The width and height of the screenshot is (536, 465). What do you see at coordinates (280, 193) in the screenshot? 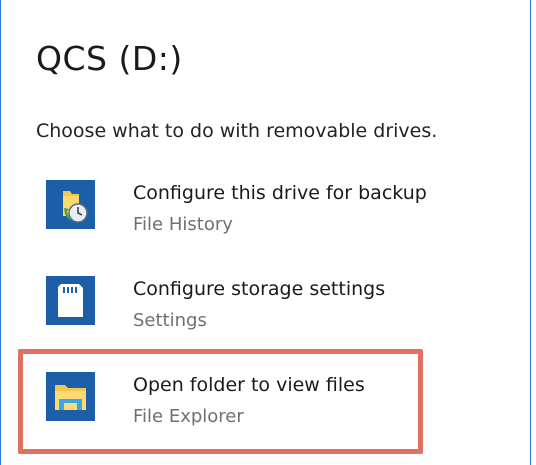
I see `backup-option-label: Configure this drive for backup` at bounding box center [280, 193].